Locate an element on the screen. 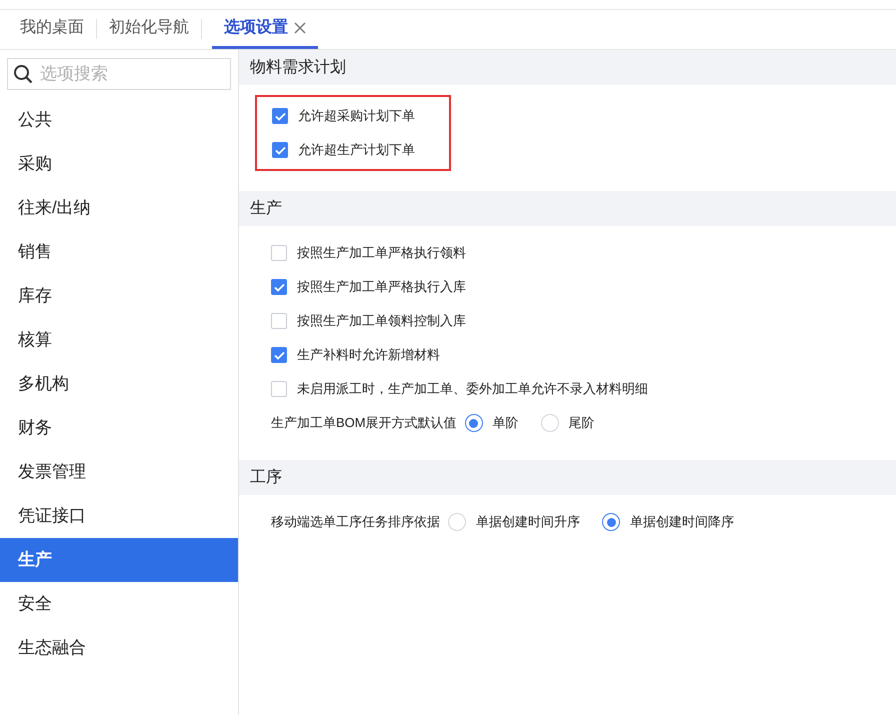 Image resolution: width=896 pixels, height=715 pixels. radio-label: 单据创建时间降序 is located at coordinates (682, 522).